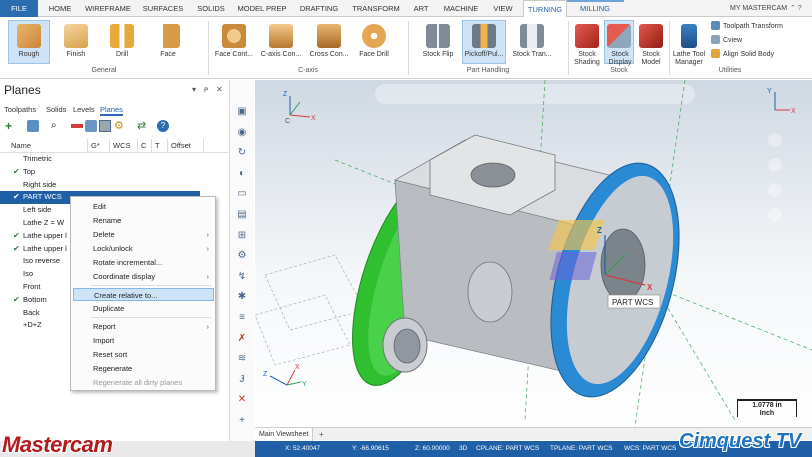 This screenshot has height=457, width=812. I want to click on tab-main-viewsheet: Main Viewsheet, so click(284, 434).